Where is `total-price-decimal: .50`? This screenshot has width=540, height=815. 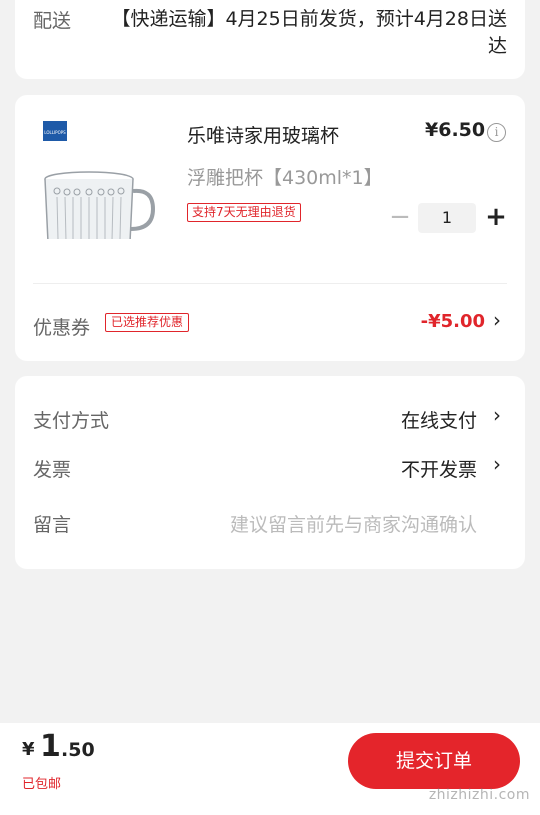
total-price-decimal: .50 is located at coordinates (78, 750).